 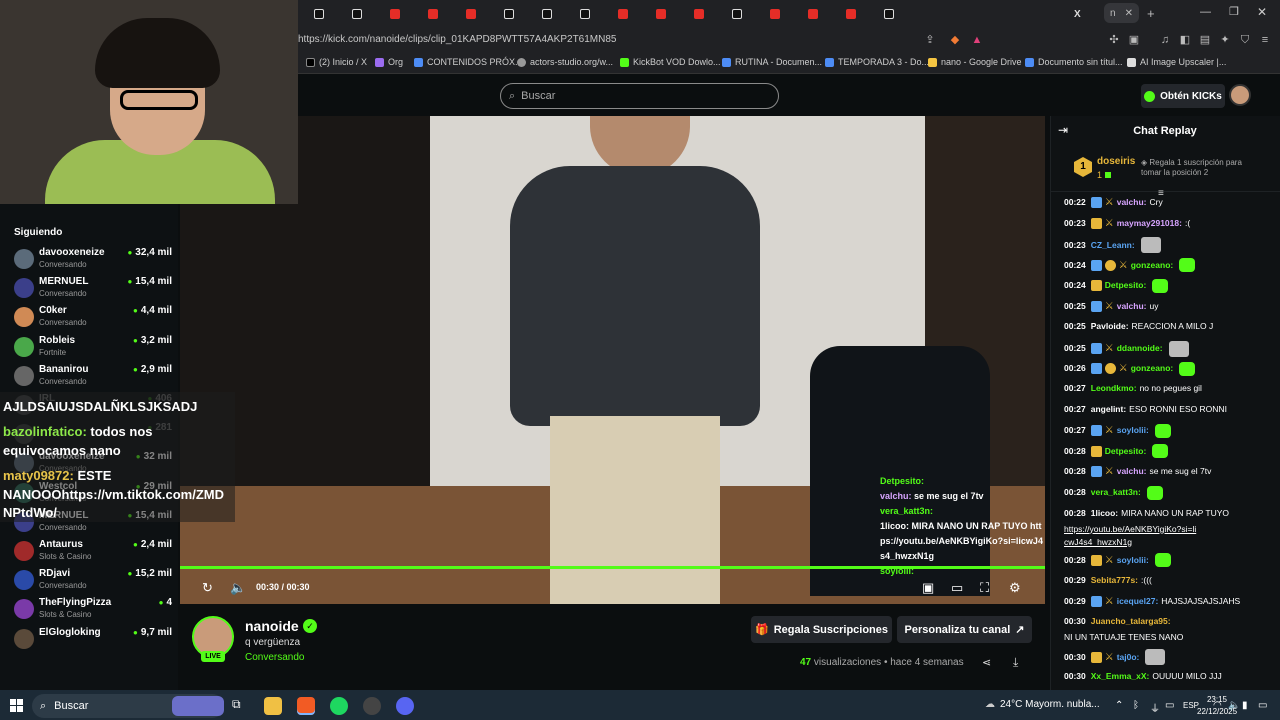 What do you see at coordinates (1128, 657) in the screenshot?
I see `chat-username: taj0o:` at bounding box center [1128, 657].